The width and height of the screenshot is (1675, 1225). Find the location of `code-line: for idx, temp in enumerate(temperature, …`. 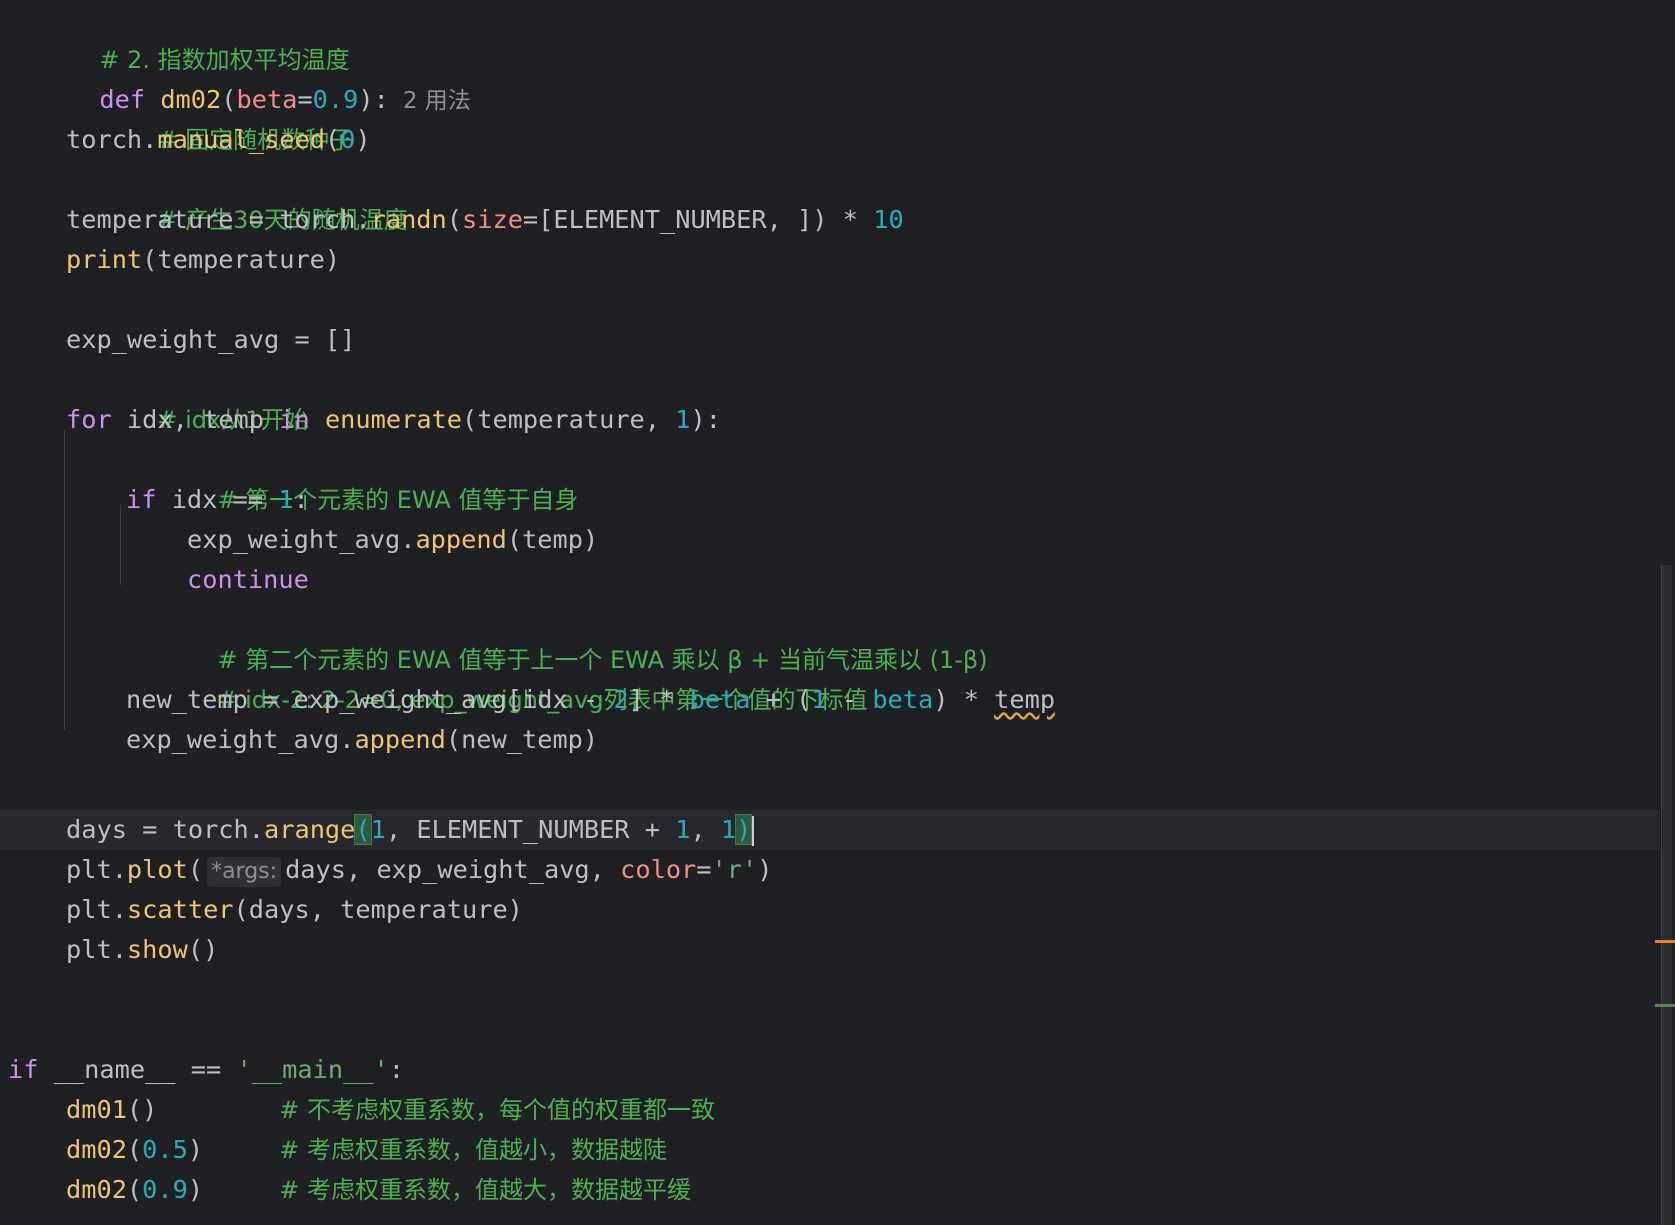

code-line: for idx, temp in enumerate(temperature, … is located at coordinates (393, 420).